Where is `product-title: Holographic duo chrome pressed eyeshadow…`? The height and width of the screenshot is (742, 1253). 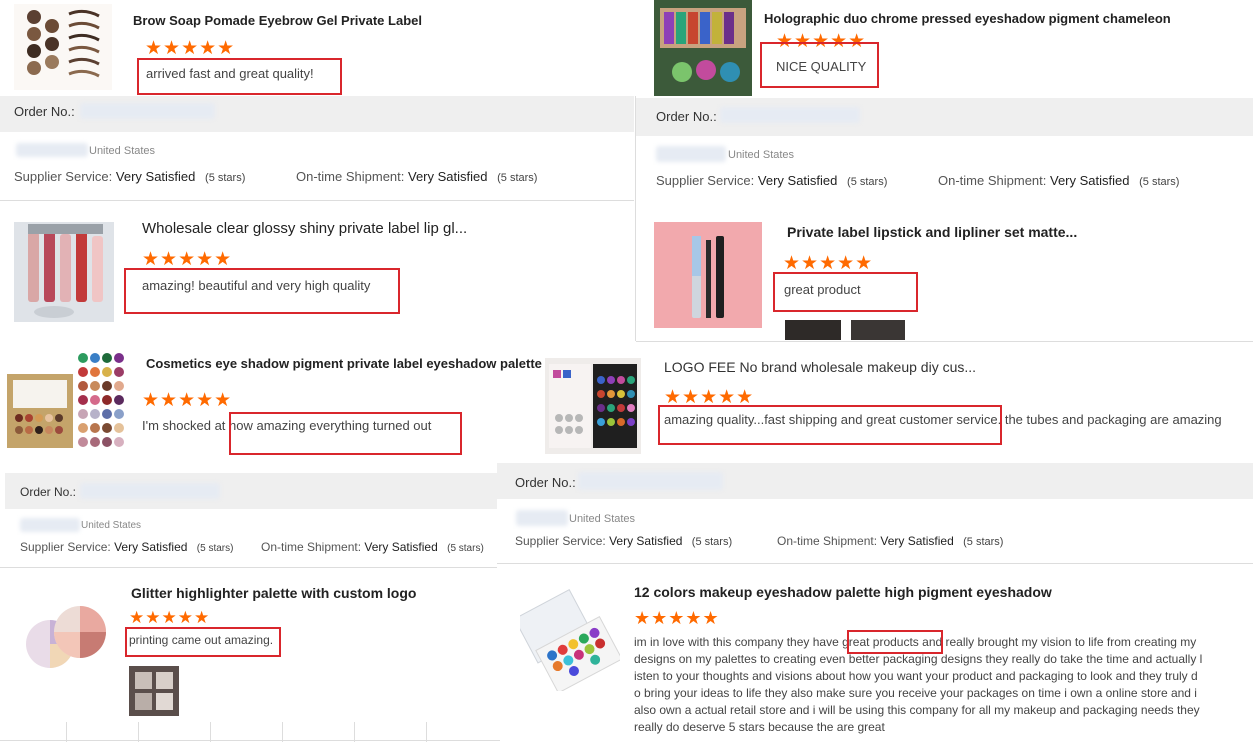 product-title: Holographic duo chrome pressed eyeshadow… is located at coordinates (967, 18).